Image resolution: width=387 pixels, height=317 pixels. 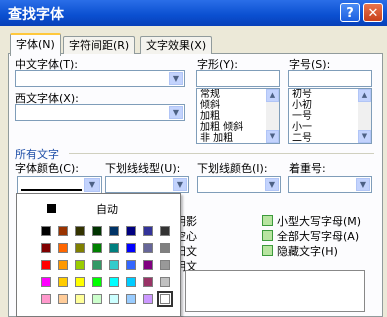 I want to click on close-icon: ✕, so click(x=373, y=12).